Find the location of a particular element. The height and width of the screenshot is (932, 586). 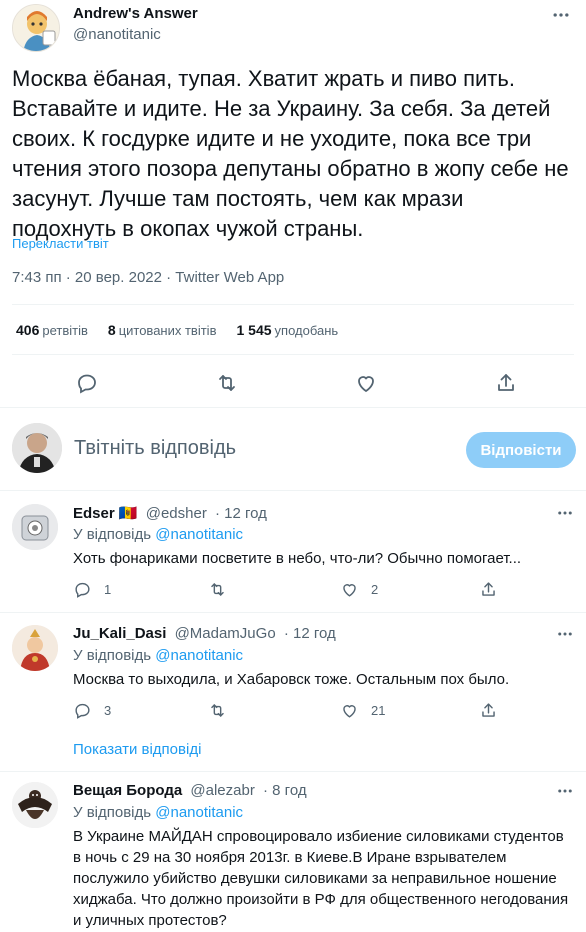

reply-header: Ju_Kali_Dasi @MadamJuGo · 12 год is located at coordinates (204, 633).